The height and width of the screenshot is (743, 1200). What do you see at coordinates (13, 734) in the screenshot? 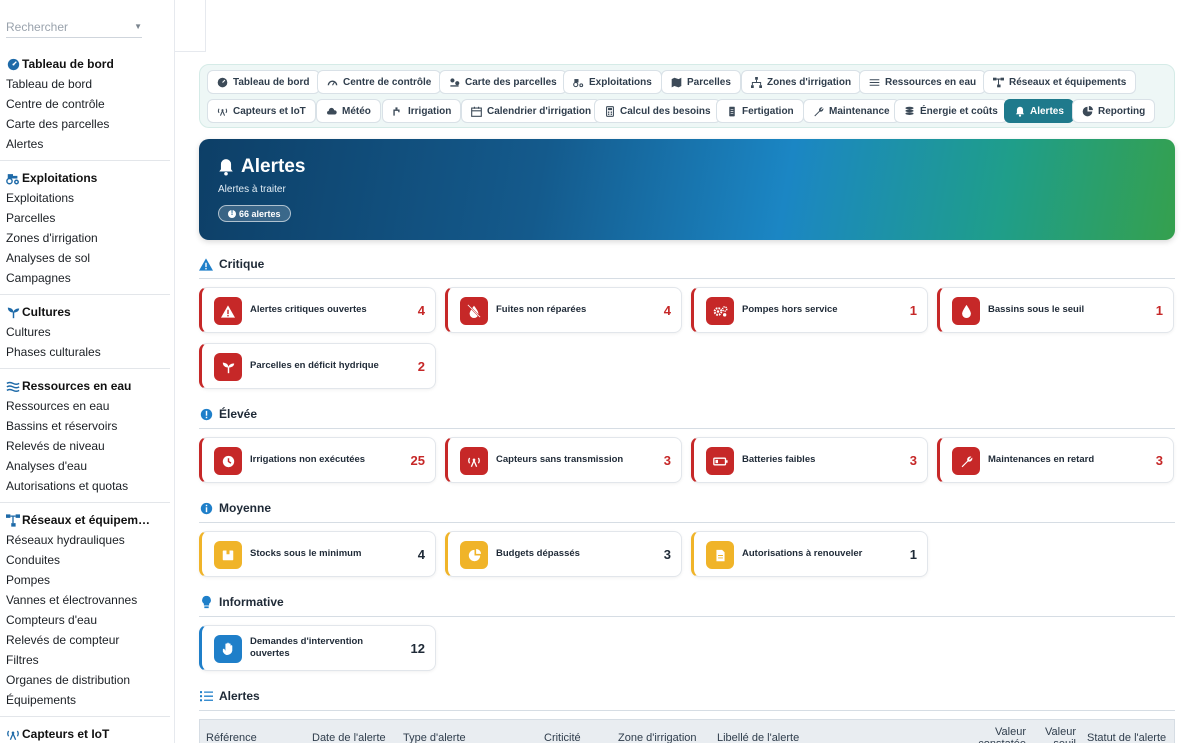
I see `antenna-icon` at bounding box center [13, 734].